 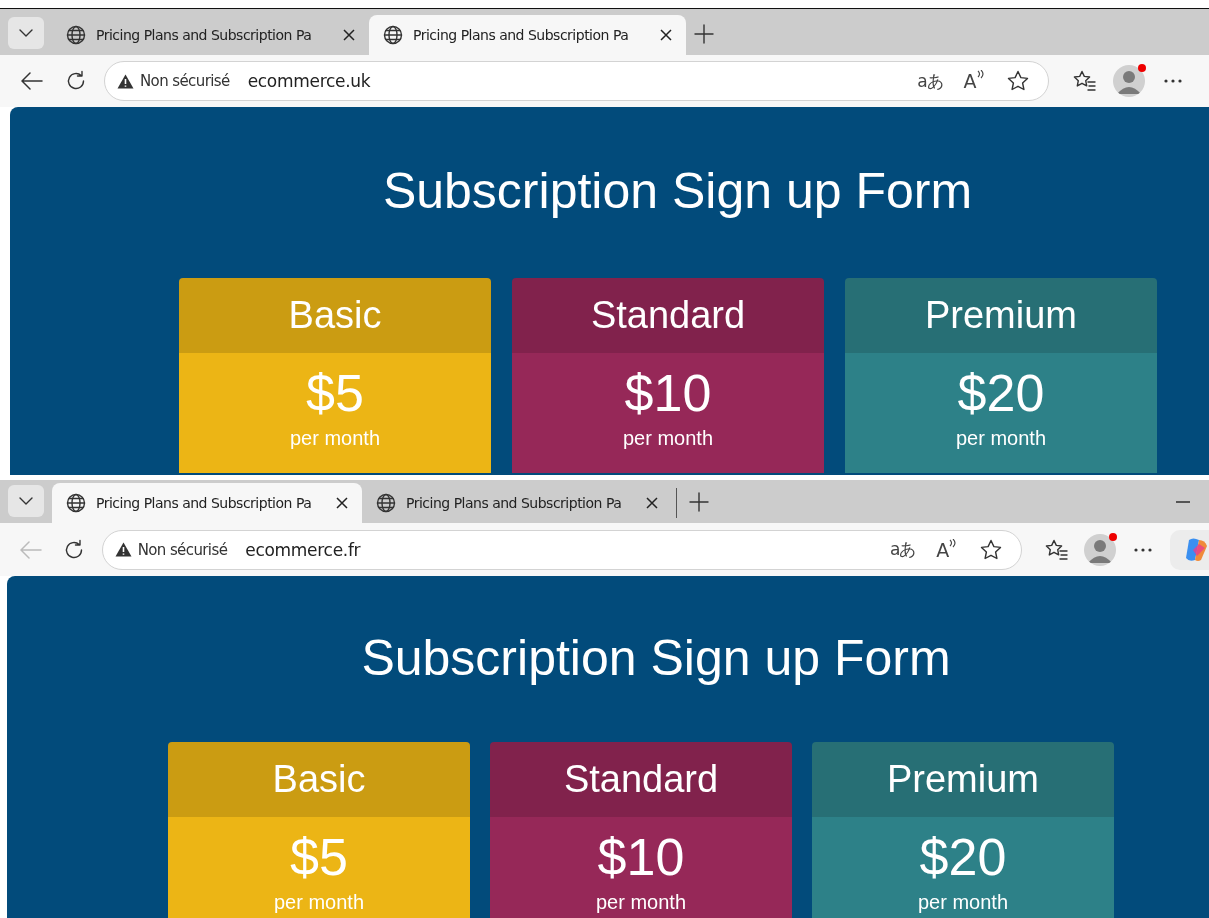 What do you see at coordinates (76, 81) in the screenshot?
I see `reload-icon` at bounding box center [76, 81].